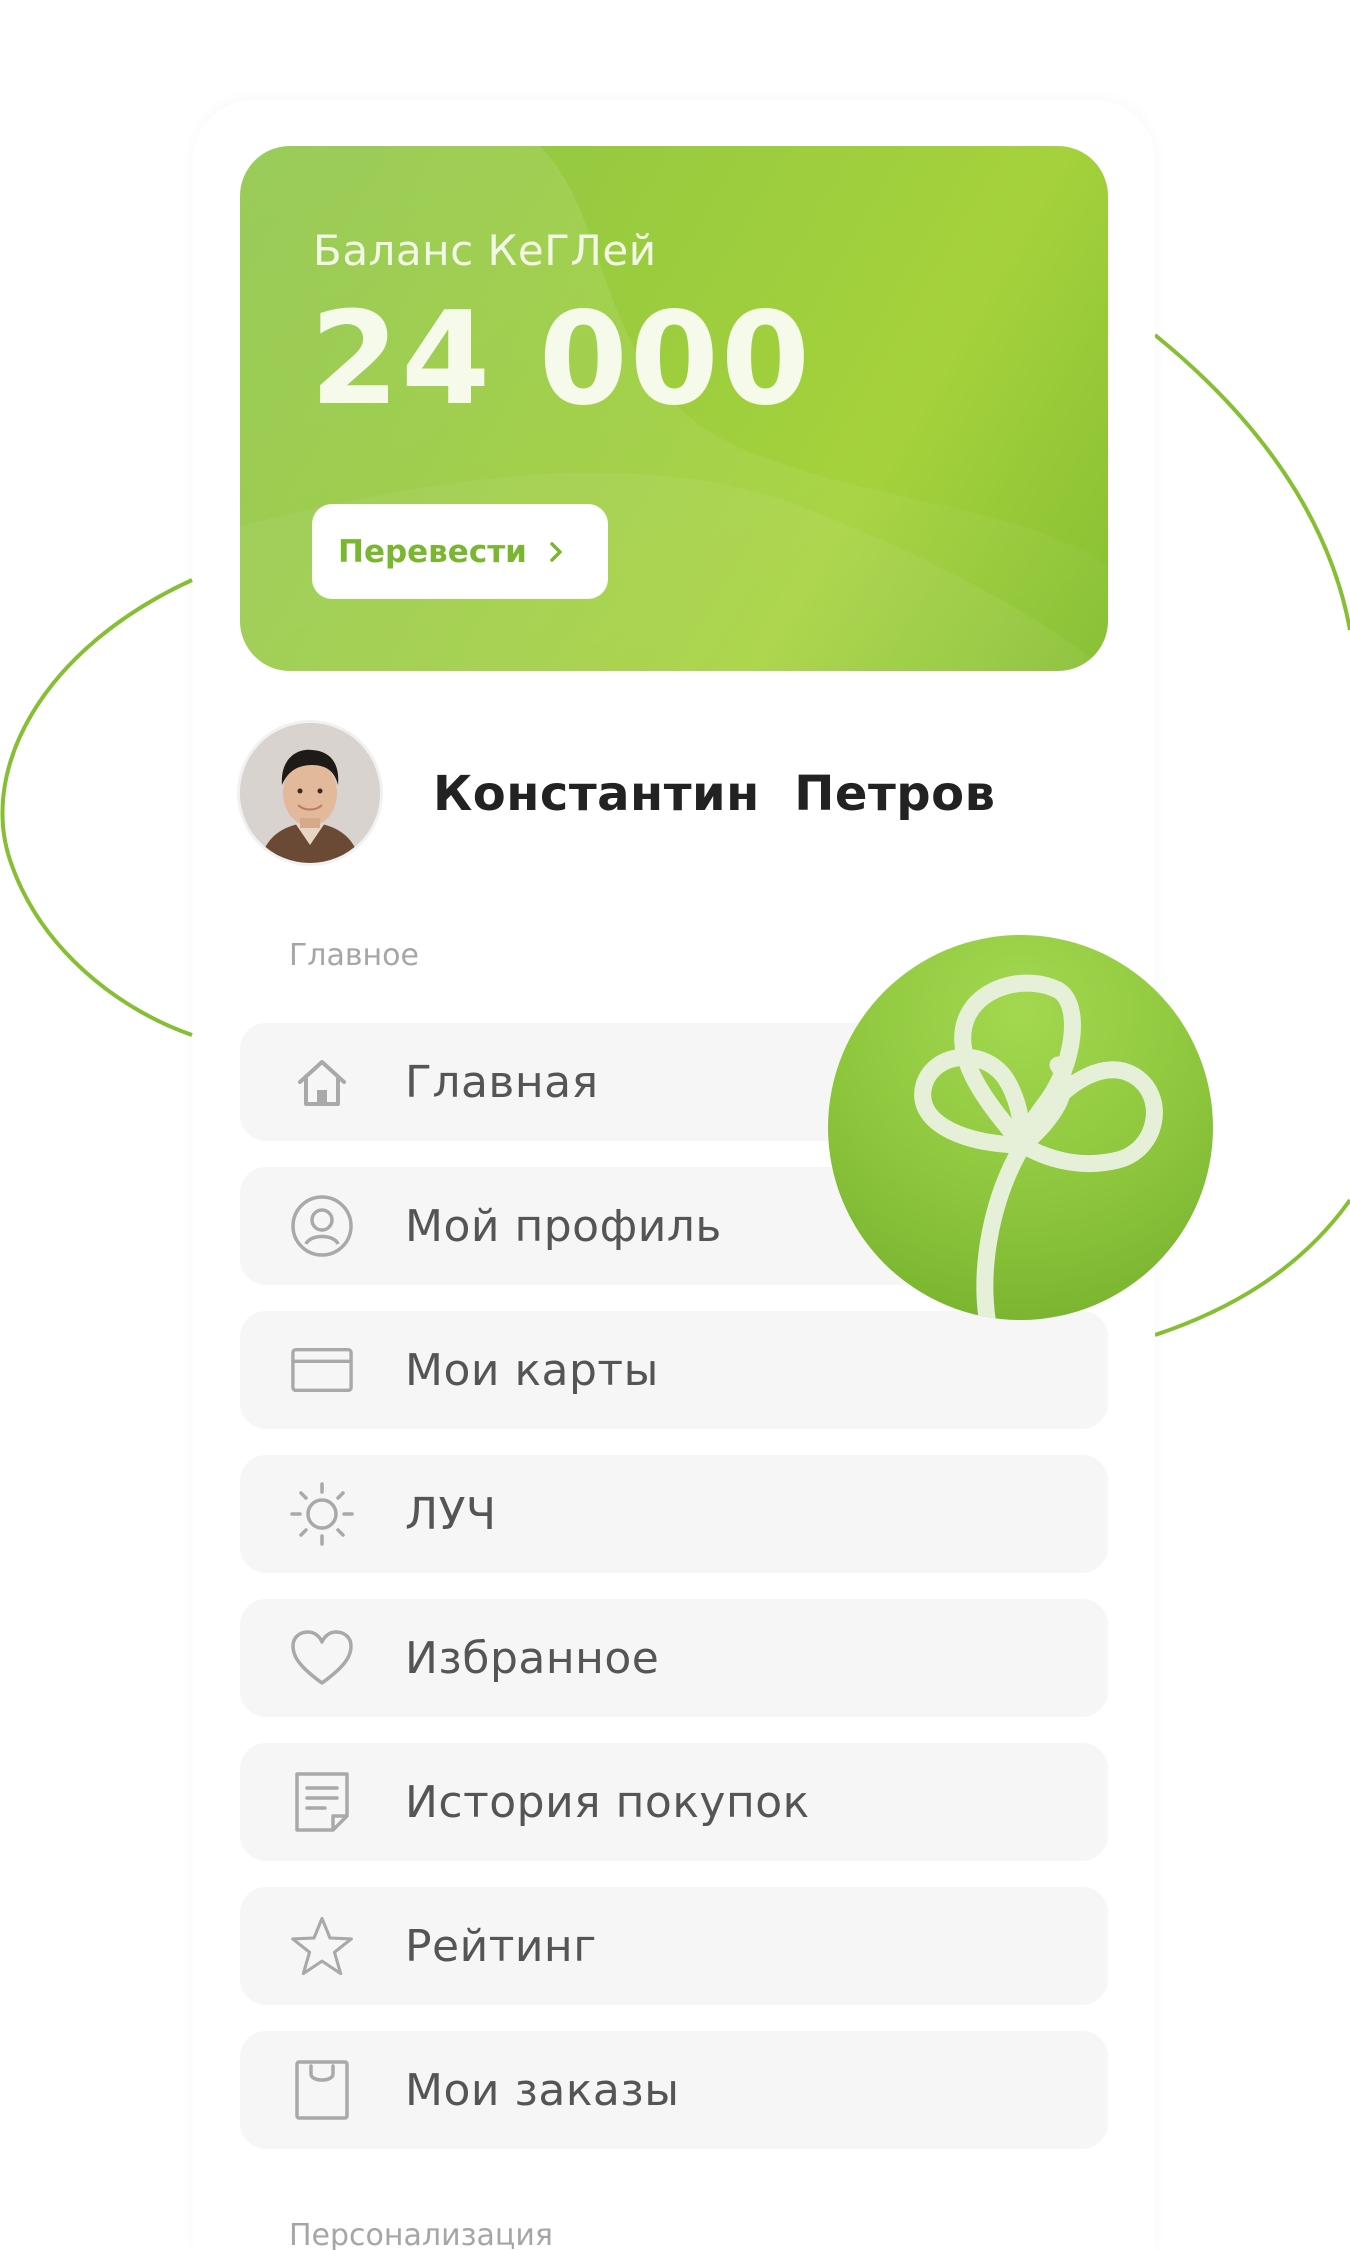 This screenshot has height=2250, width=1350. What do you see at coordinates (556, 552) in the screenshot?
I see `chevron-right-icon` at bounding box center [556, 552].